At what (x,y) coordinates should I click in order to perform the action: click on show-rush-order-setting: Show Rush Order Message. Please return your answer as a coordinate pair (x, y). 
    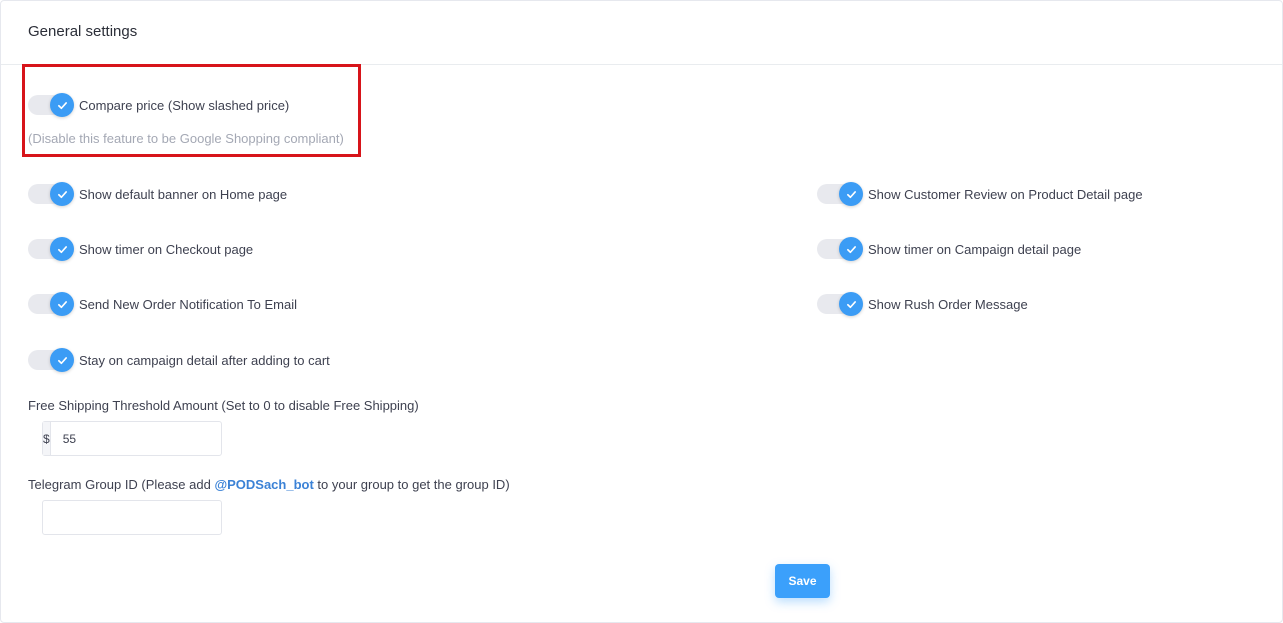
    Looking at the image, I should click on (922, 304).